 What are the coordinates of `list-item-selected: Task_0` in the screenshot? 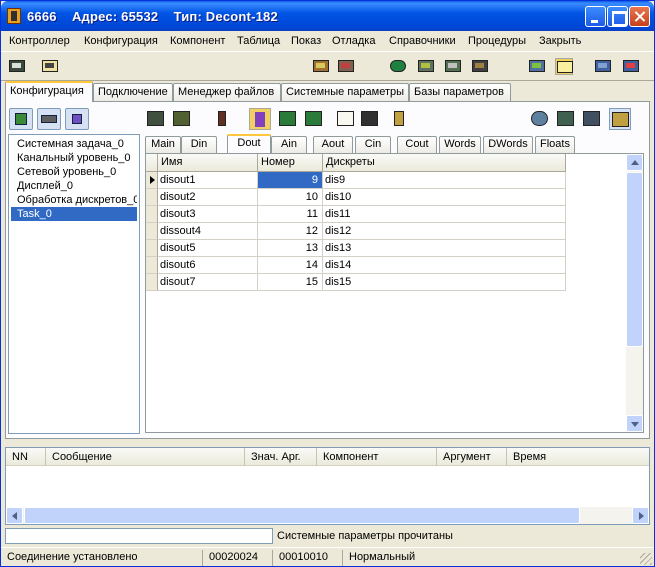 It's located at (74, 214).